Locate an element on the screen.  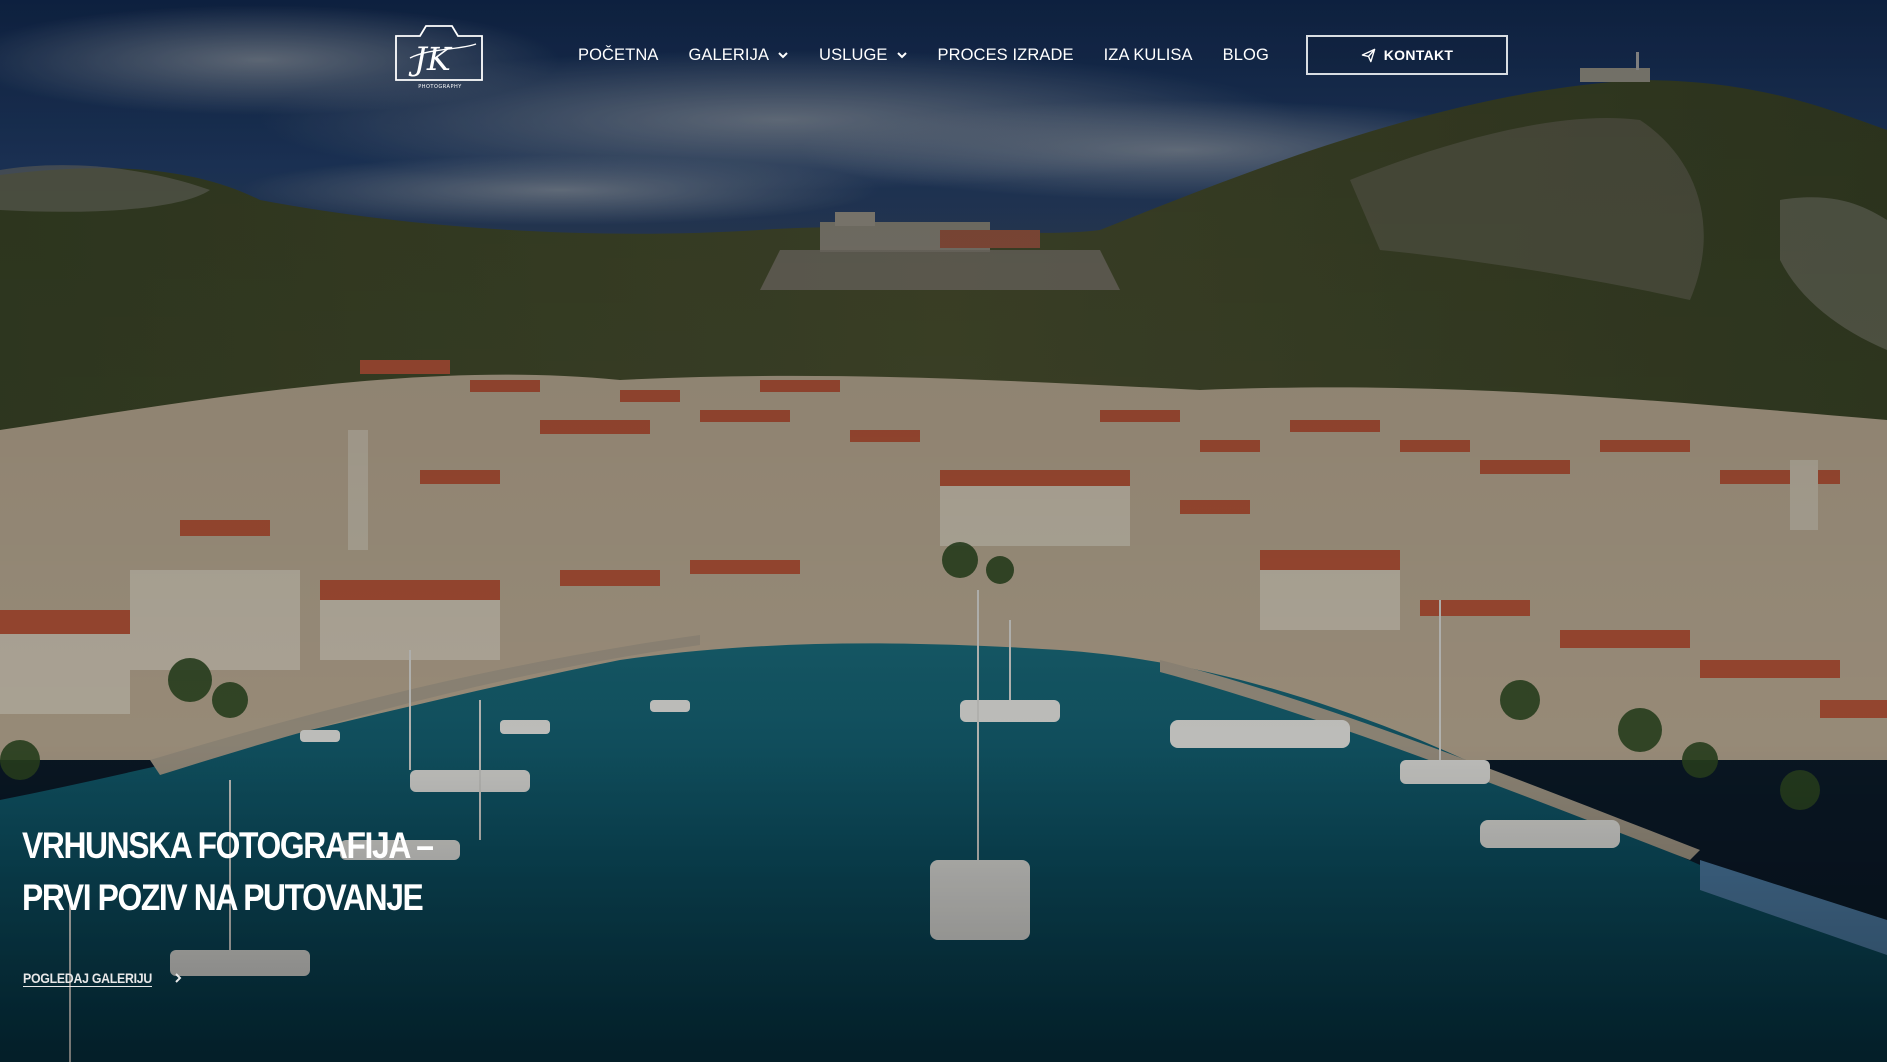
nav-item-label: POČETNA is located at coordinates (618, 54).